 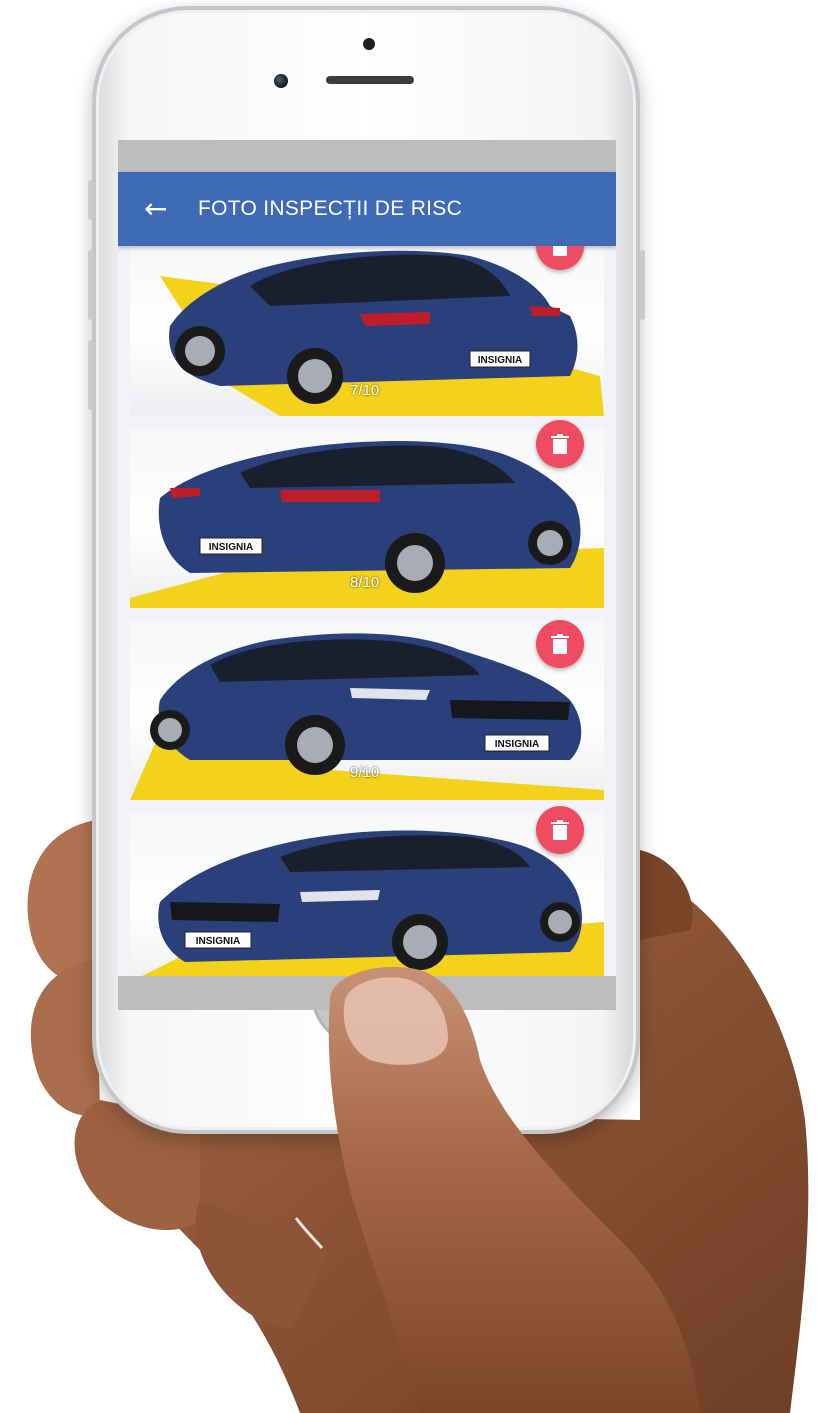 I want to click on photo-counter: 8/10, so click(x=365, y=582).